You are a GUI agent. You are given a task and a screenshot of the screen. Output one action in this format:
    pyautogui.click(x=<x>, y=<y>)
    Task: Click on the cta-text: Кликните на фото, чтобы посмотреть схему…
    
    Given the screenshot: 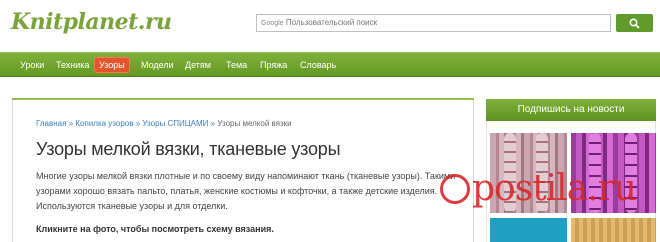 What is the action you would take?
    pyautogui.click(x=155, y=229)
    